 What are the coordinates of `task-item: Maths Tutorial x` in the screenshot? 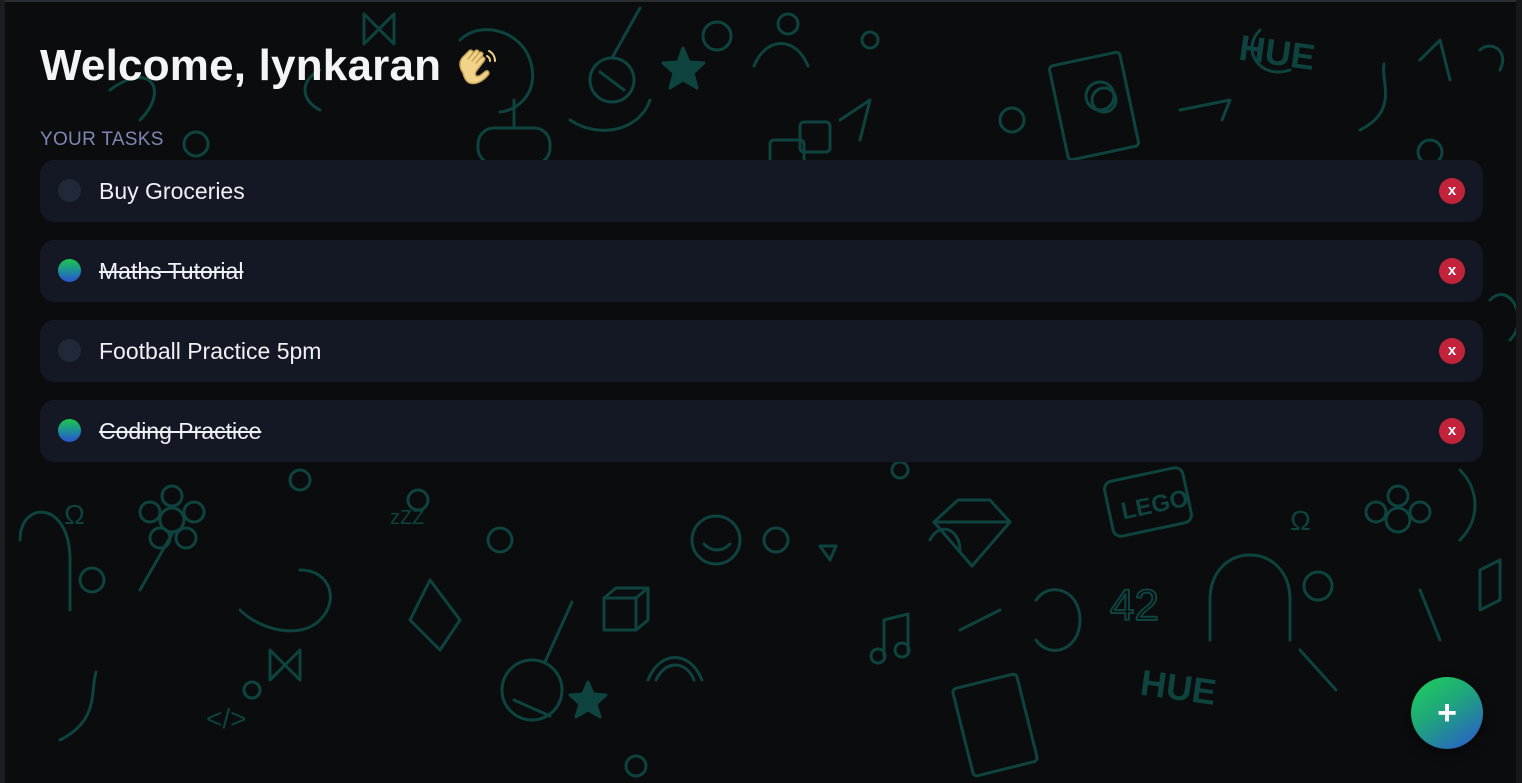 It's located at (761, 271).